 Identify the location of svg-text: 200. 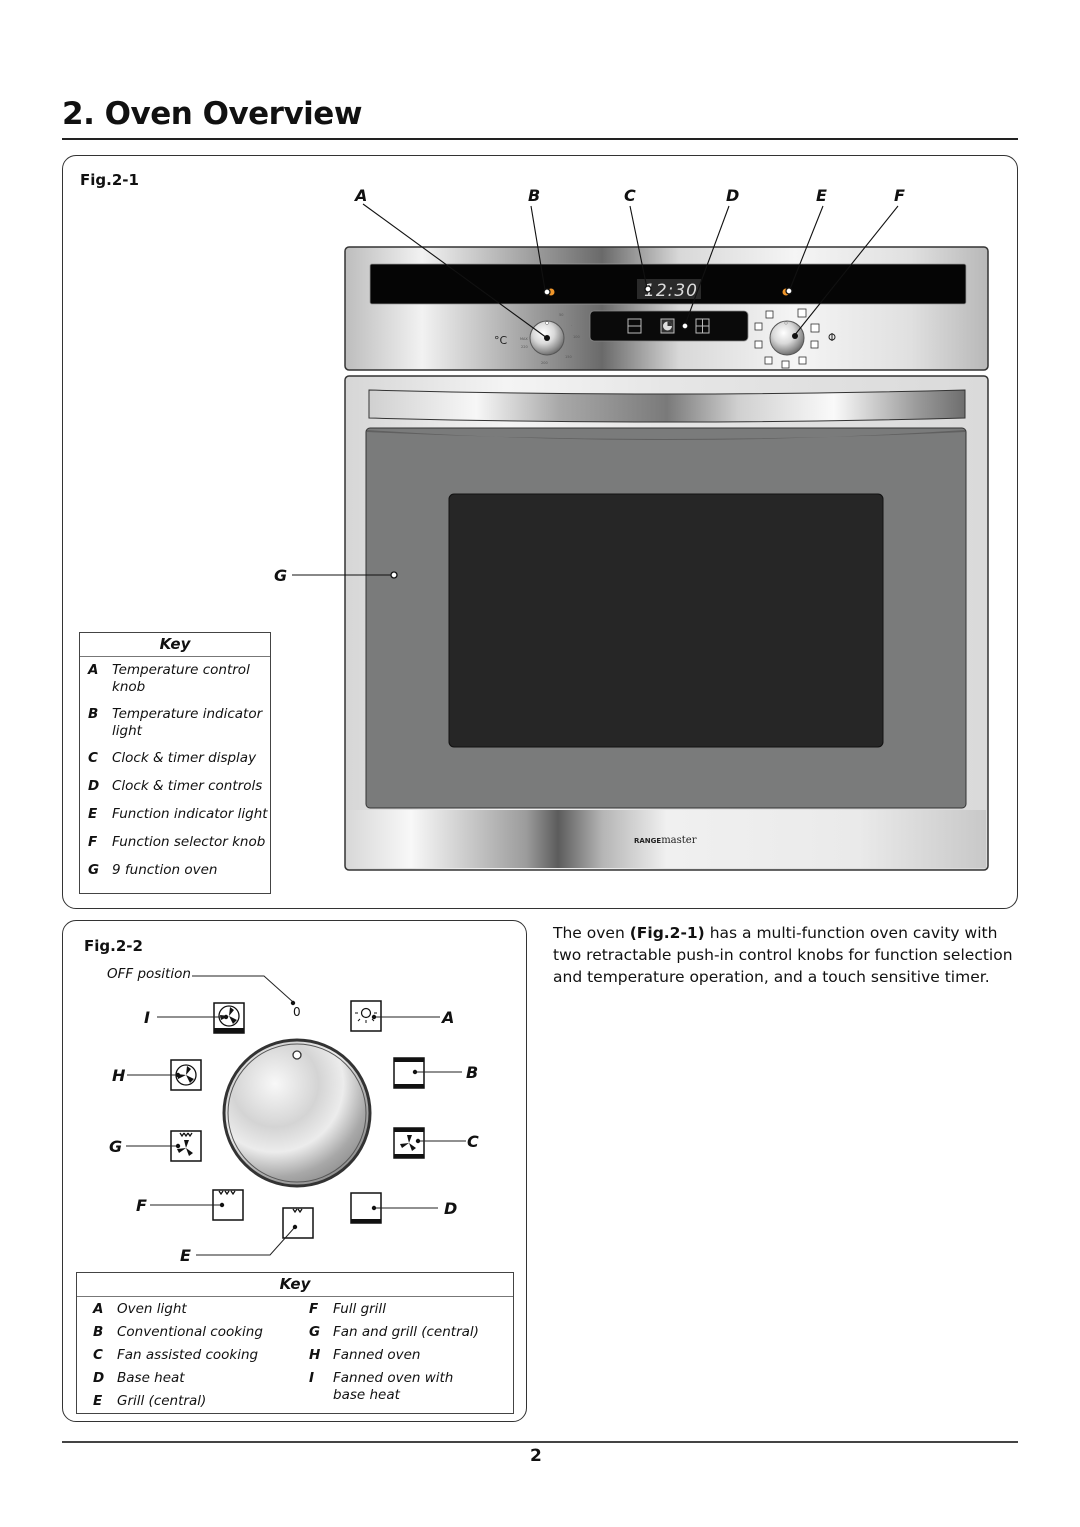
(544, 363).